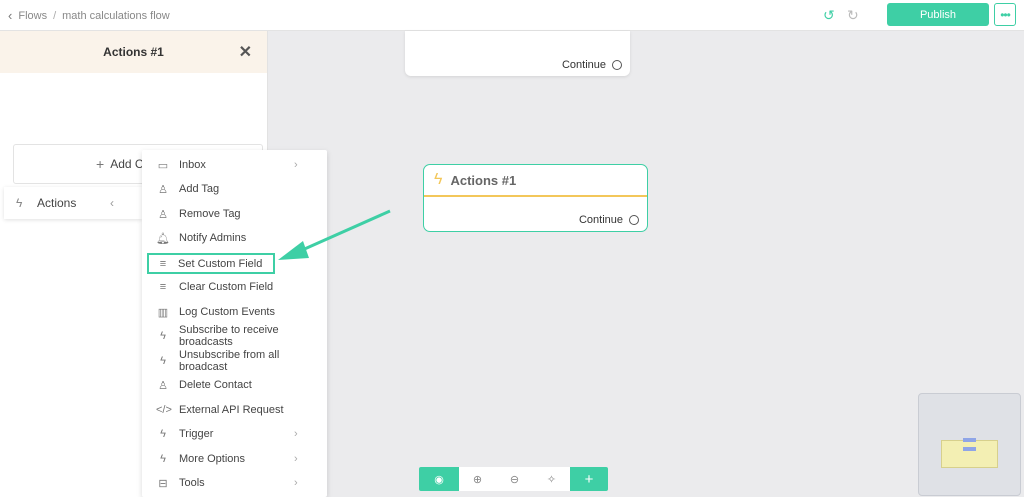  I want to click on redo-icon: ↻, so click(853, 15).